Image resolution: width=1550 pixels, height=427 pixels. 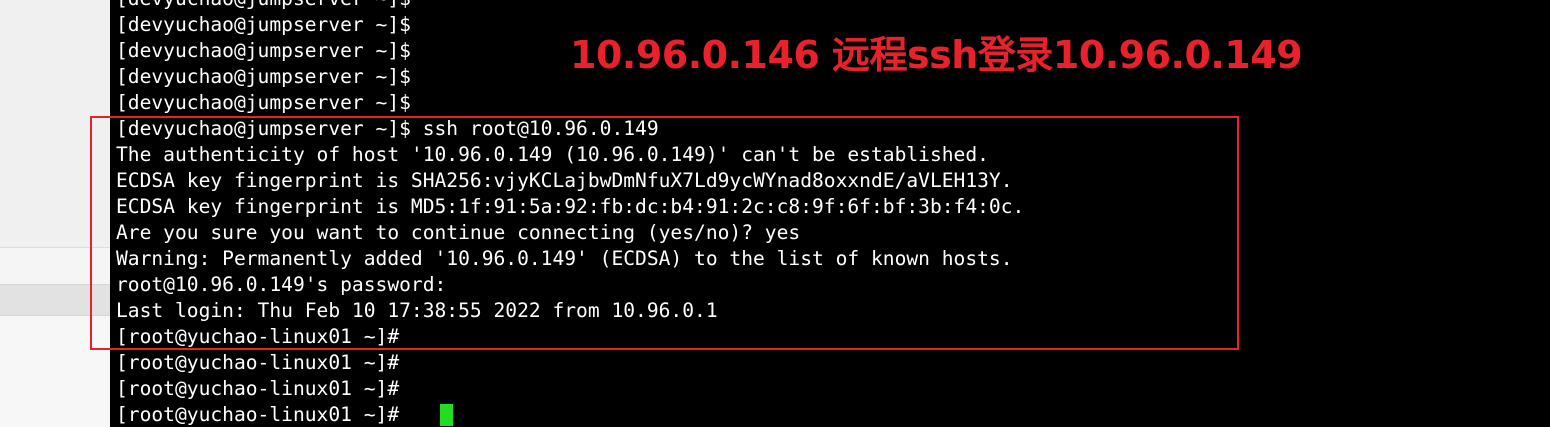 I want to click on left-sidebar-panel, so click(x=55, y=213).